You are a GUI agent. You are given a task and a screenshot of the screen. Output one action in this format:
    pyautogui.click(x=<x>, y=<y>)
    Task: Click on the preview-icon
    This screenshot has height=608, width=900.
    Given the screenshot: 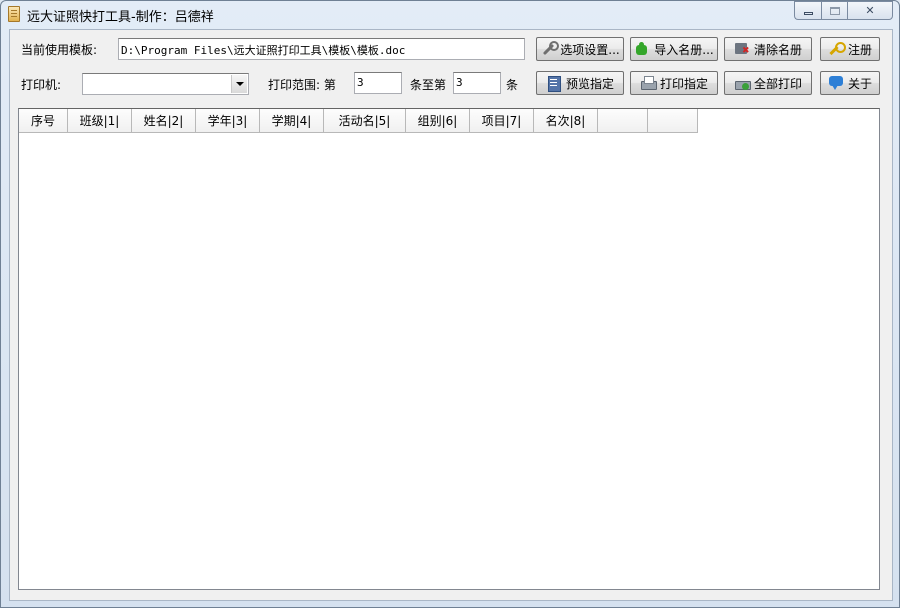 What is the action you would take?
    pyautogui.click(x=554, y=83)
    